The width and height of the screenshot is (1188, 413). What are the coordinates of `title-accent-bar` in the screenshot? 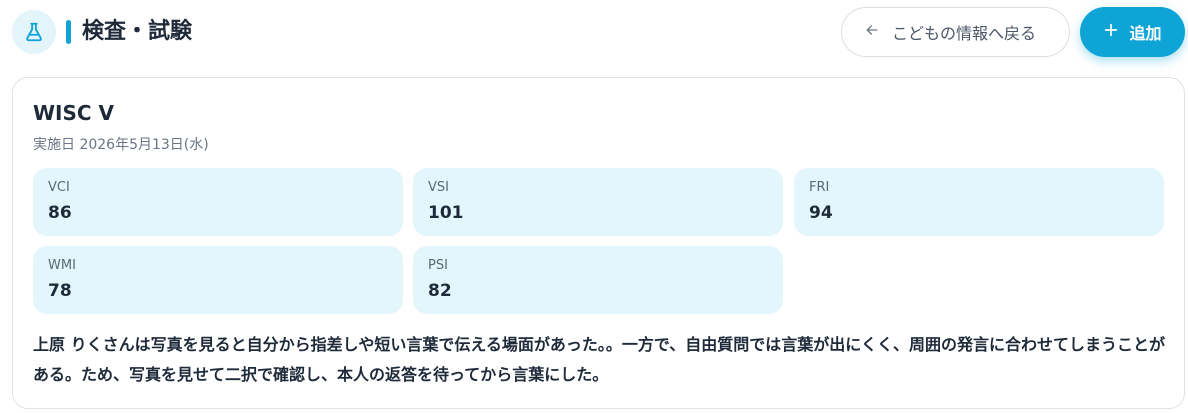 It's located at (68, 32).